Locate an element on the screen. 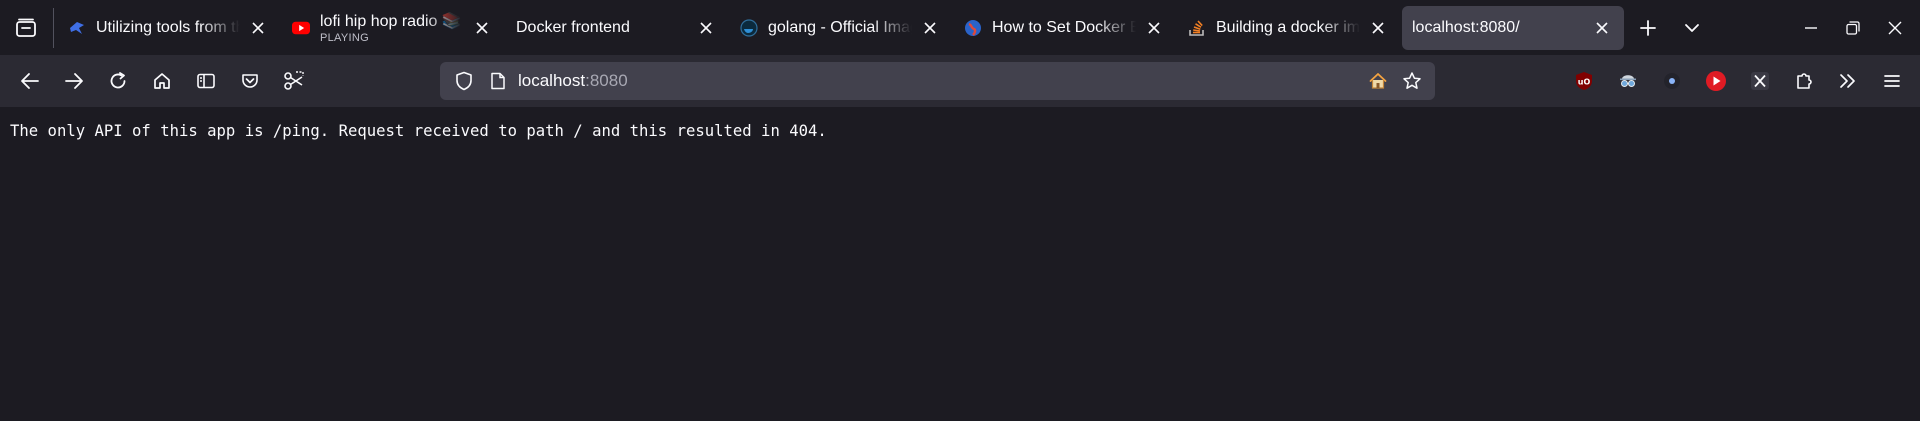 This screenshot has height=421, width=1920. firefox-view-icon is located at coordinates (26, 27).